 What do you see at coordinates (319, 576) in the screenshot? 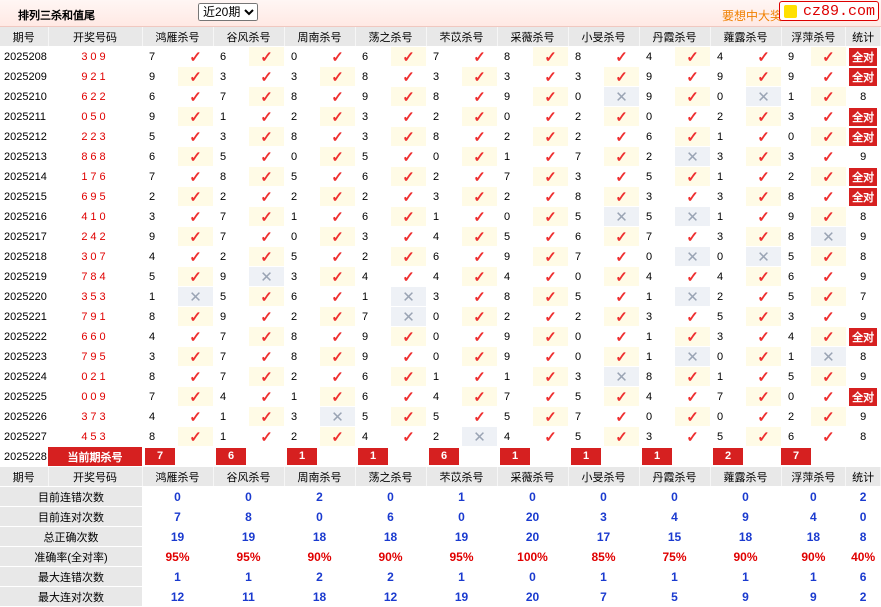
I see `stat-value: 2` at bounding box center [319, 576].